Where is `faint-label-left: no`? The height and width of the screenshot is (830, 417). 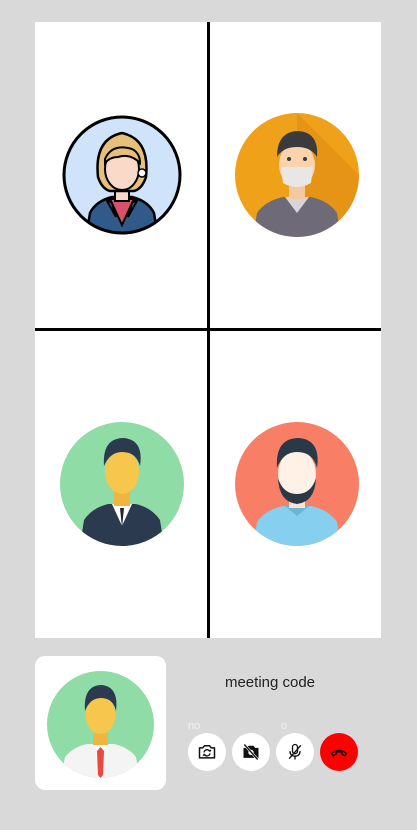
faint-label-left: no is located at coordinates (194, 726).